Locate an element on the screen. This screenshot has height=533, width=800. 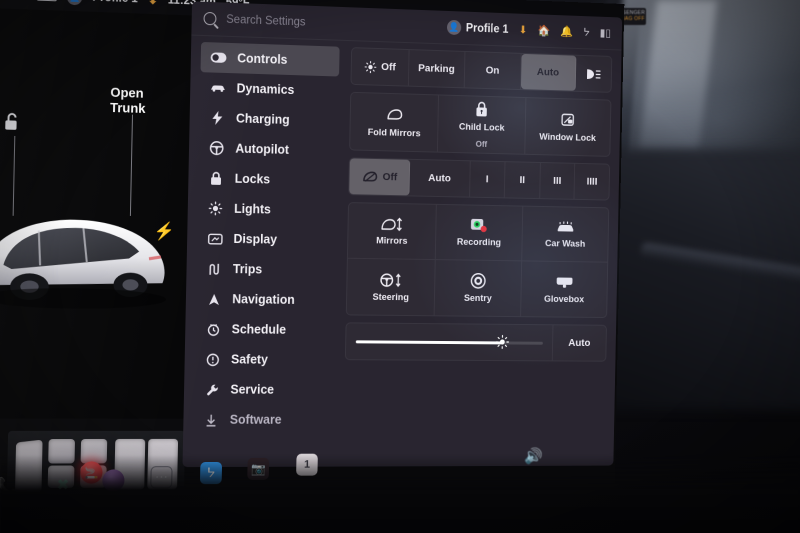
download-arrow-icon is located at coordinates (211, 419).